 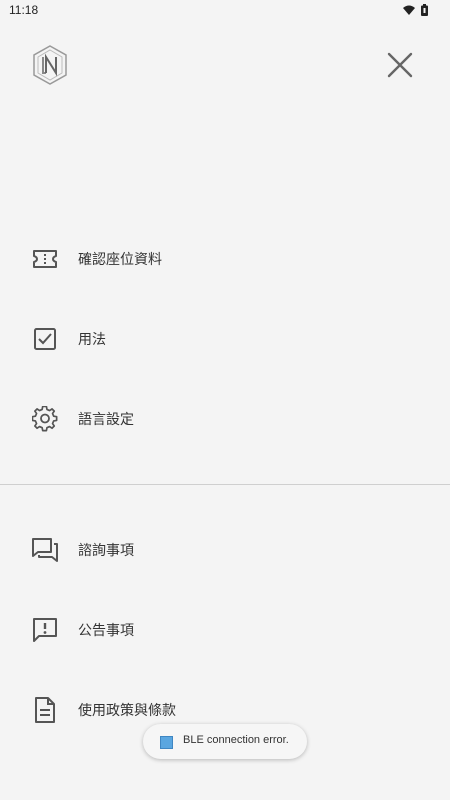 What do you see at coordinates (409, 10) in the screenshot?
I see `wifi-icon` at bounding box center [409, 10].